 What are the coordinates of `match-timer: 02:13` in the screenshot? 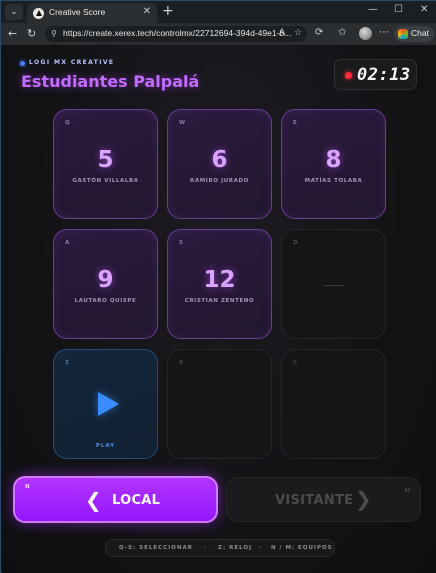 It's located at (375, 74).